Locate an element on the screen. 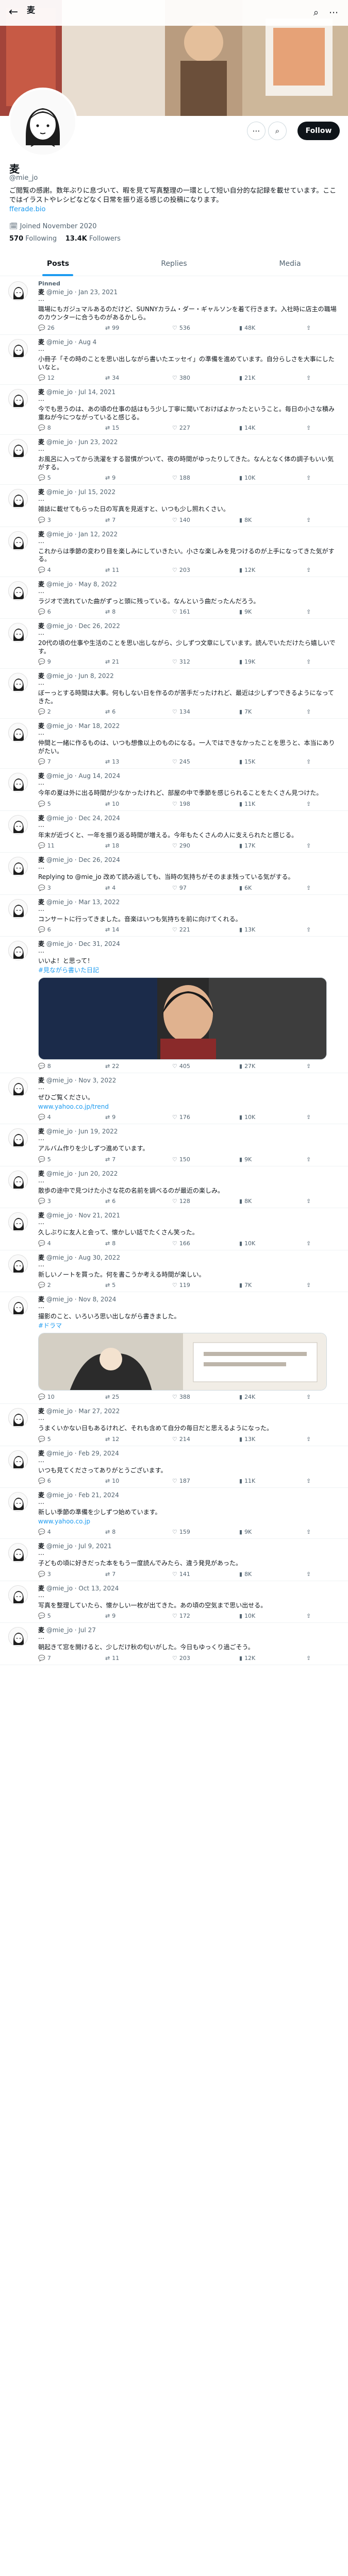 This screenshot has width=348, height=2576. like-button: ♡ 134 is located at coordinates (182, 712).